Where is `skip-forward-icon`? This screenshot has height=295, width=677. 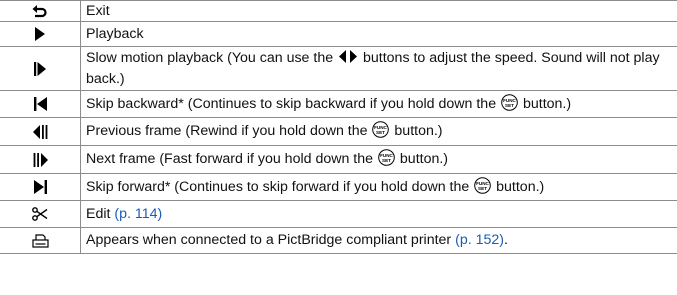 skip-forward-icon is located at coordinates (40, 187).